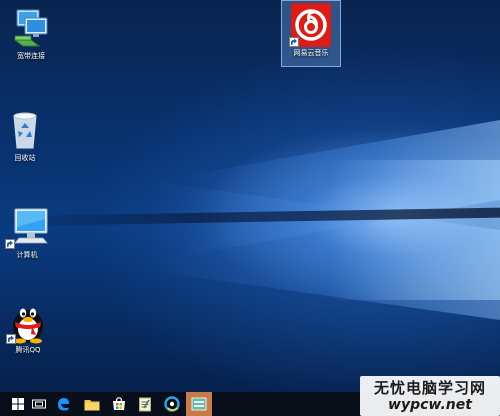  I want to click on desktop-icon-tencent-qq: 腾讯QQ, so click(29, 327).